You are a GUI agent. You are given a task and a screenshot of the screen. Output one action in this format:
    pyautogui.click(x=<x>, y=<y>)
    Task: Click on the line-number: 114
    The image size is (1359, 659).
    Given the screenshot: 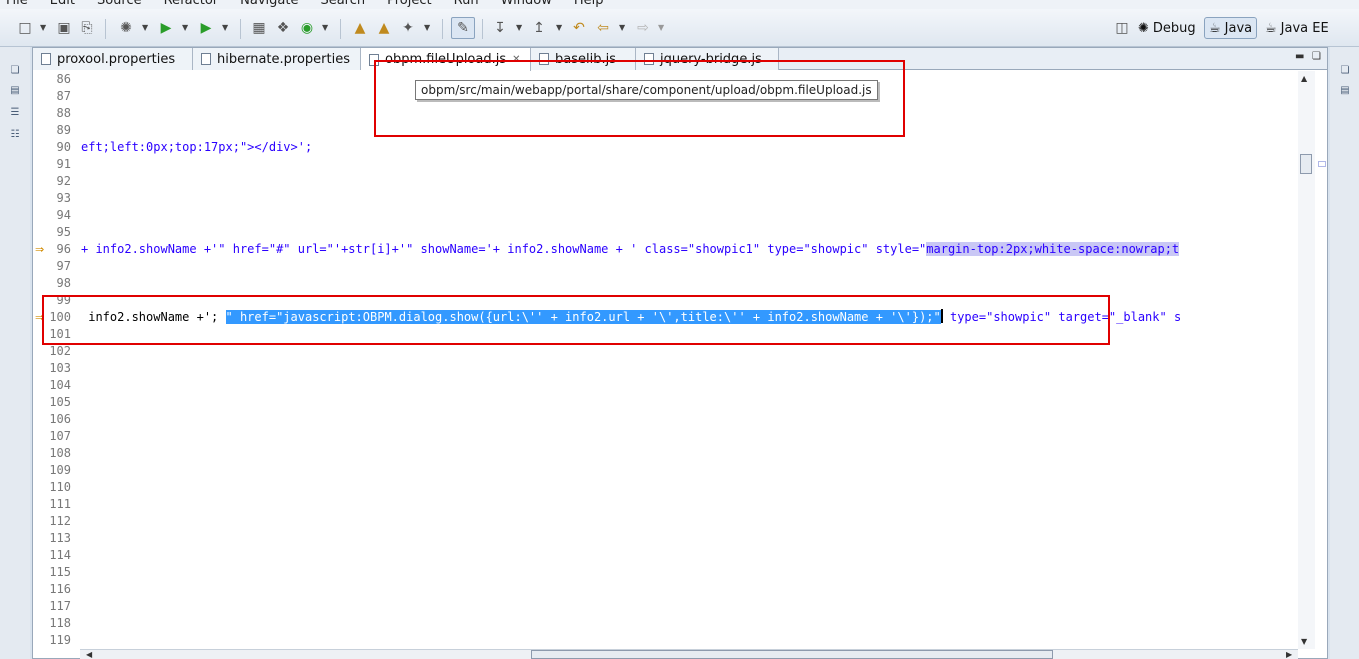 What is the action you would take?
    pyautogui.click(x=60, y=555)
    